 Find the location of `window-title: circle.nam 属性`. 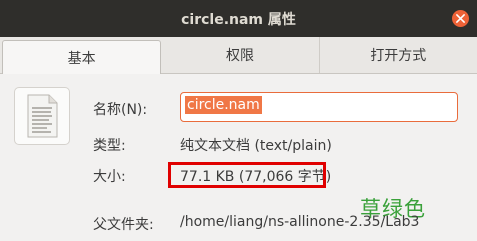

window-title: circle.nam 属性 is located at coordinates (238, 19).